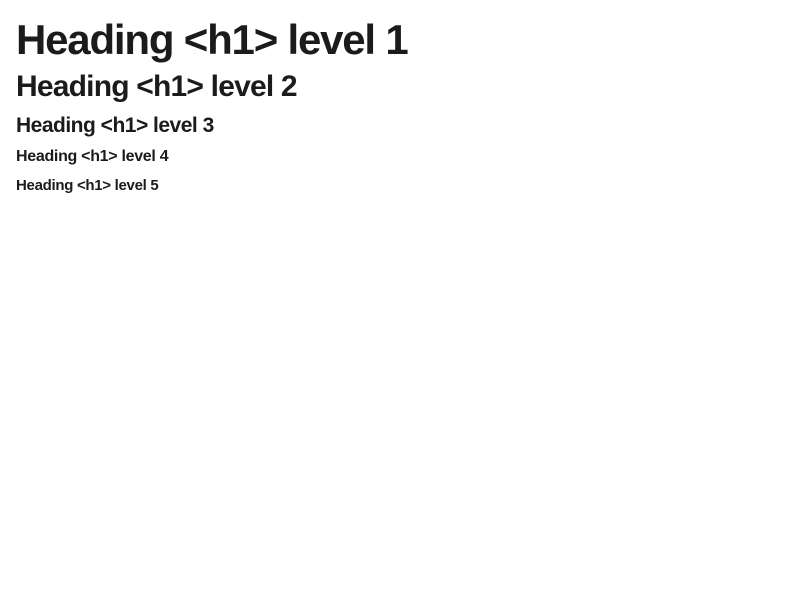 Image resolution: width=800 pixels, height=600 pixels. What do you see at coordinates (212, 39) in the screenshot?
I see `heading-level-1: Heading <h1> level 1` at bounding box center [212, 39].